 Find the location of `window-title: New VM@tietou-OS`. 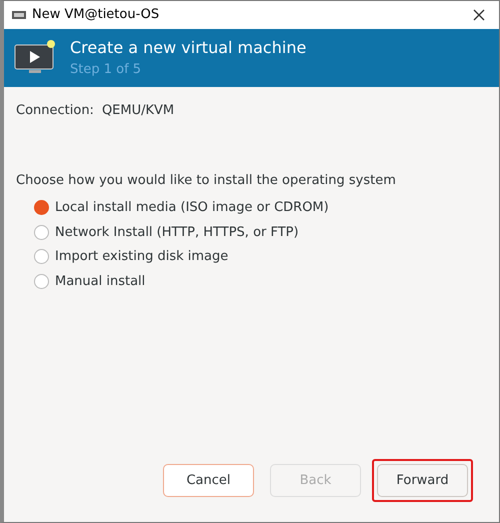

window-title: New VM@tietou-OS is located at coordinates (96, 15).